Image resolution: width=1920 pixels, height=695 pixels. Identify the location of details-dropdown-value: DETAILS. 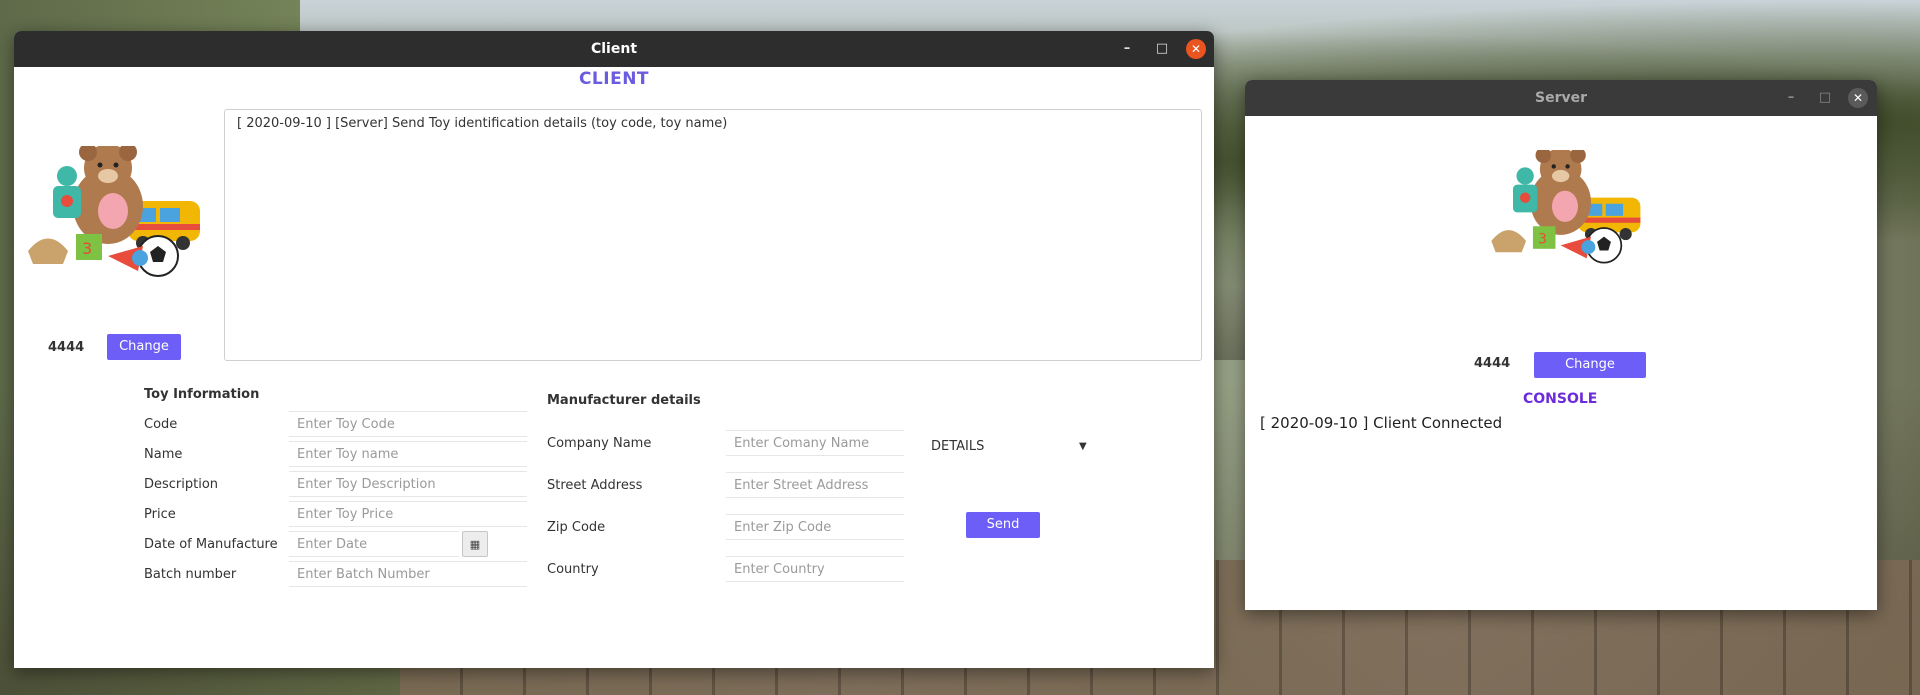
(958, 446).